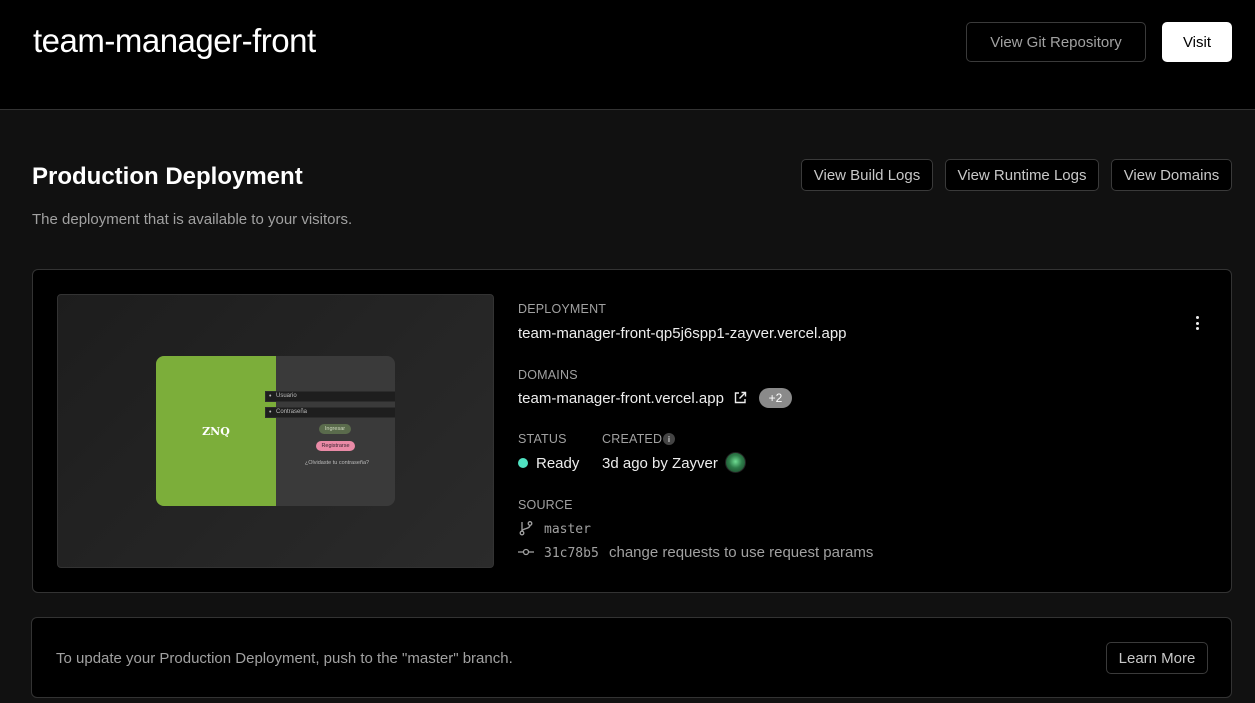  Describe the element at coordinates (335, 429) in the screenshot. I see `preview-login-button: Ingresar` at that location.